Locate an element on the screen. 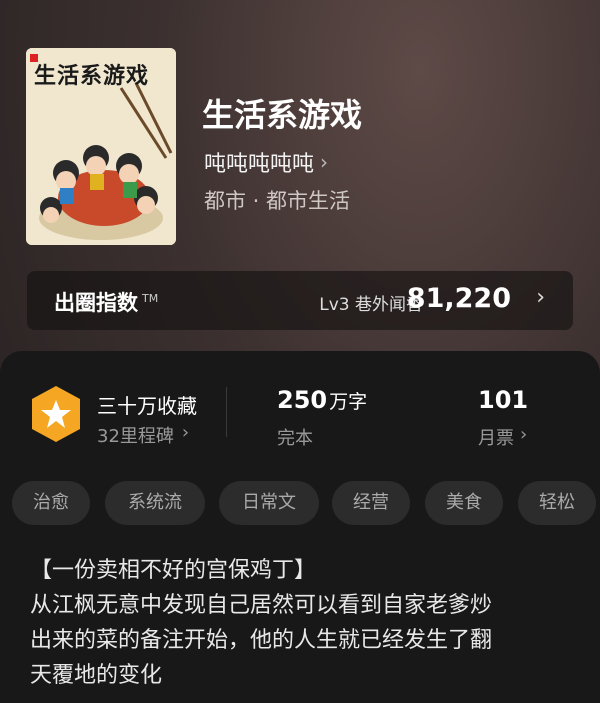  word-count-unit: 万字 is located at coordinates (348, 402).